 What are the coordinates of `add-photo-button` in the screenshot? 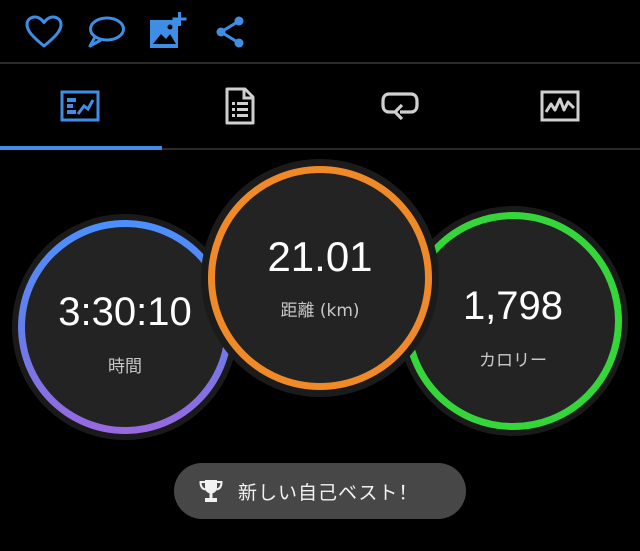 It's located at (168, 32).